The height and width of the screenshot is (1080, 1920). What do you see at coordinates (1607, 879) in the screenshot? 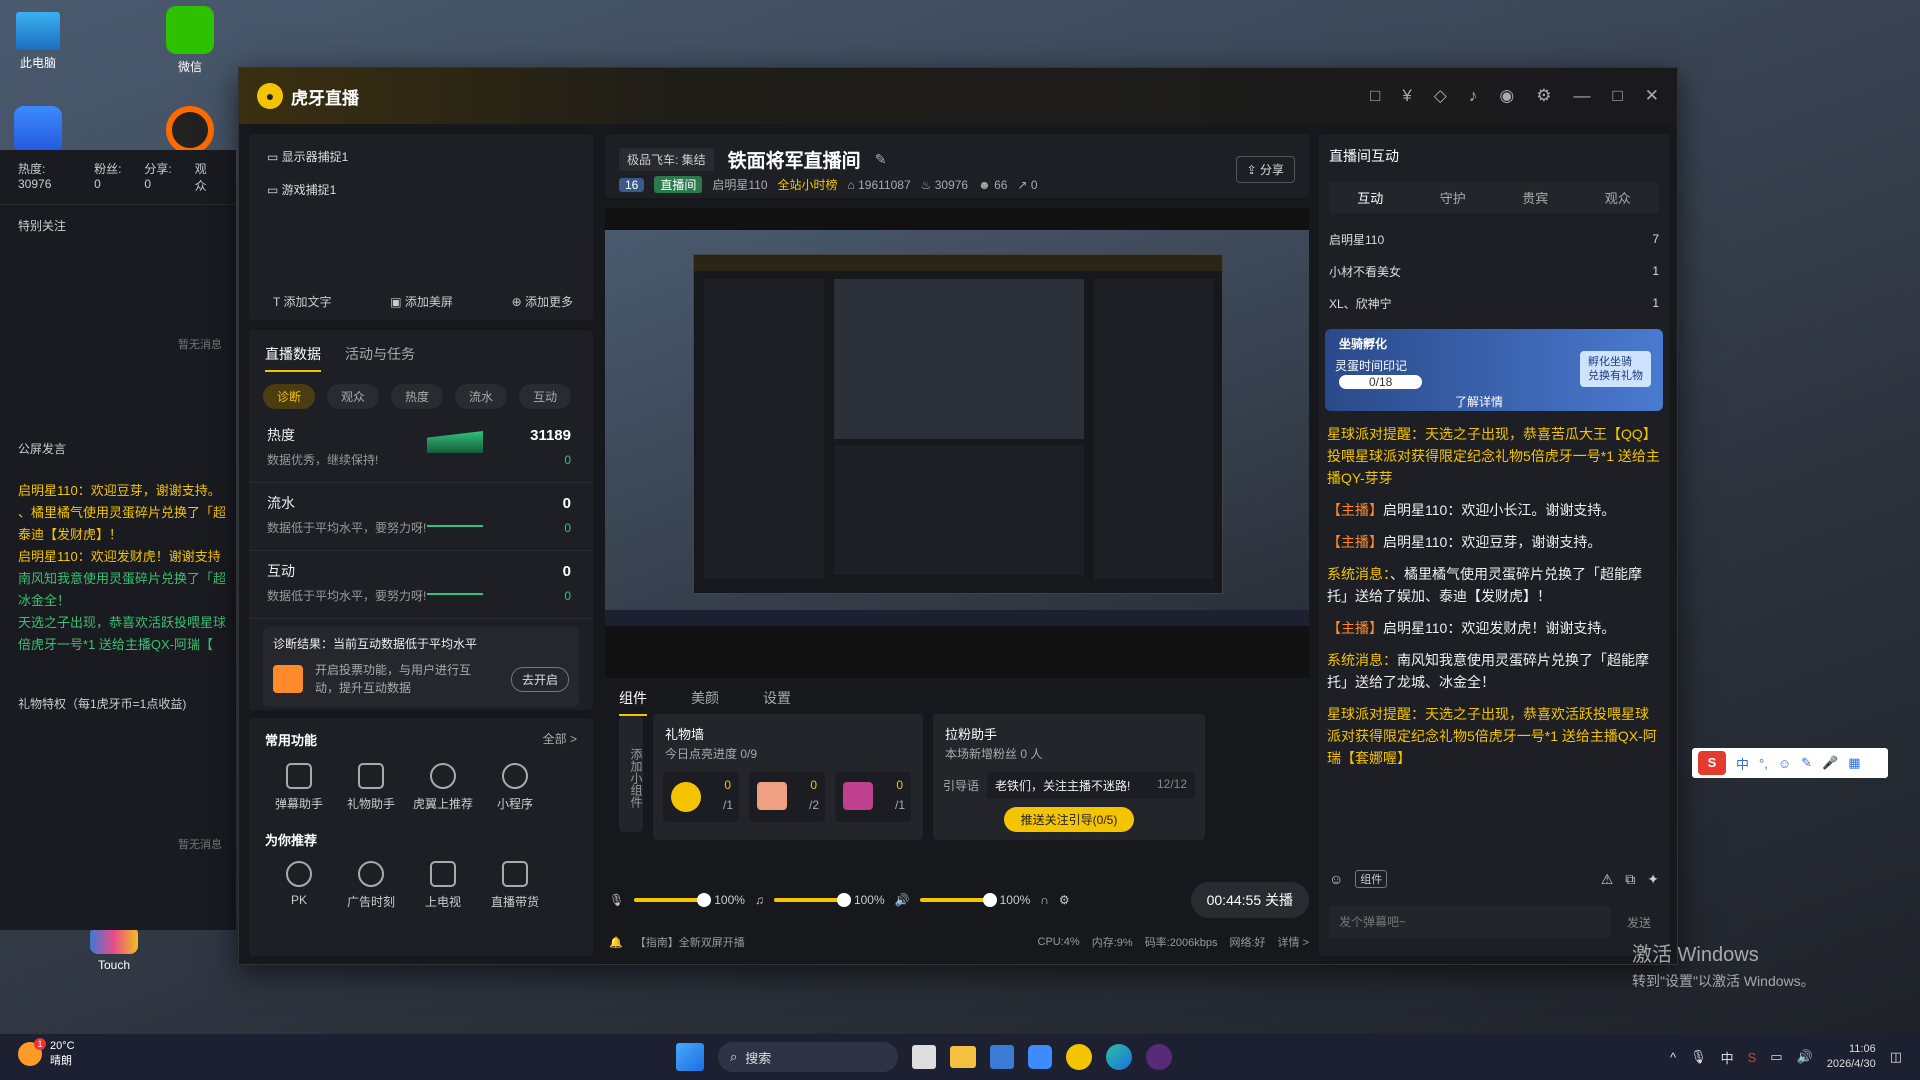
I see `warning-icon: ⚠` at bounding box center [1607, 879].